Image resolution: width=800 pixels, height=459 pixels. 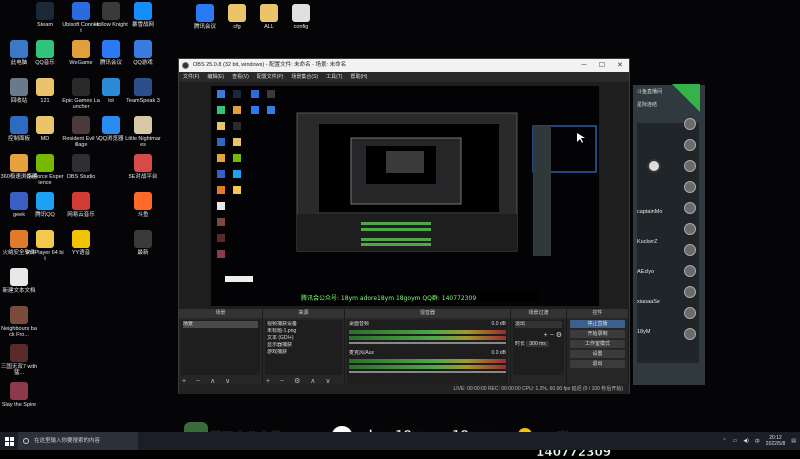 I want to click on transition-select: 淡出, so click(x=538, y=324).